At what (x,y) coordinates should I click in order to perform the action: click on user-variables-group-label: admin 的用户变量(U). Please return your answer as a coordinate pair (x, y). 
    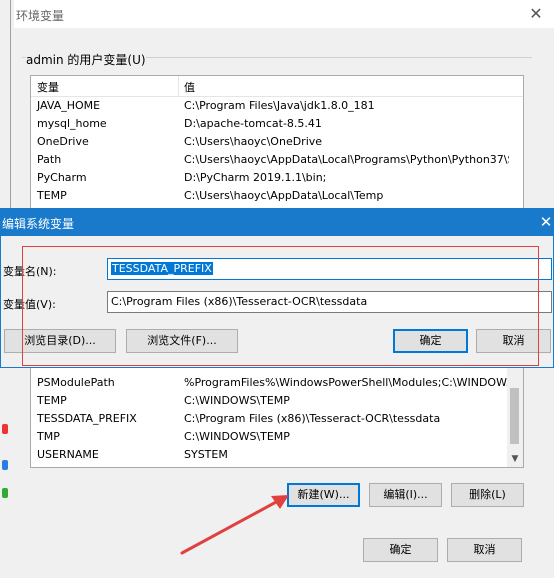
    Looking at the image, I should click on (86, 59).